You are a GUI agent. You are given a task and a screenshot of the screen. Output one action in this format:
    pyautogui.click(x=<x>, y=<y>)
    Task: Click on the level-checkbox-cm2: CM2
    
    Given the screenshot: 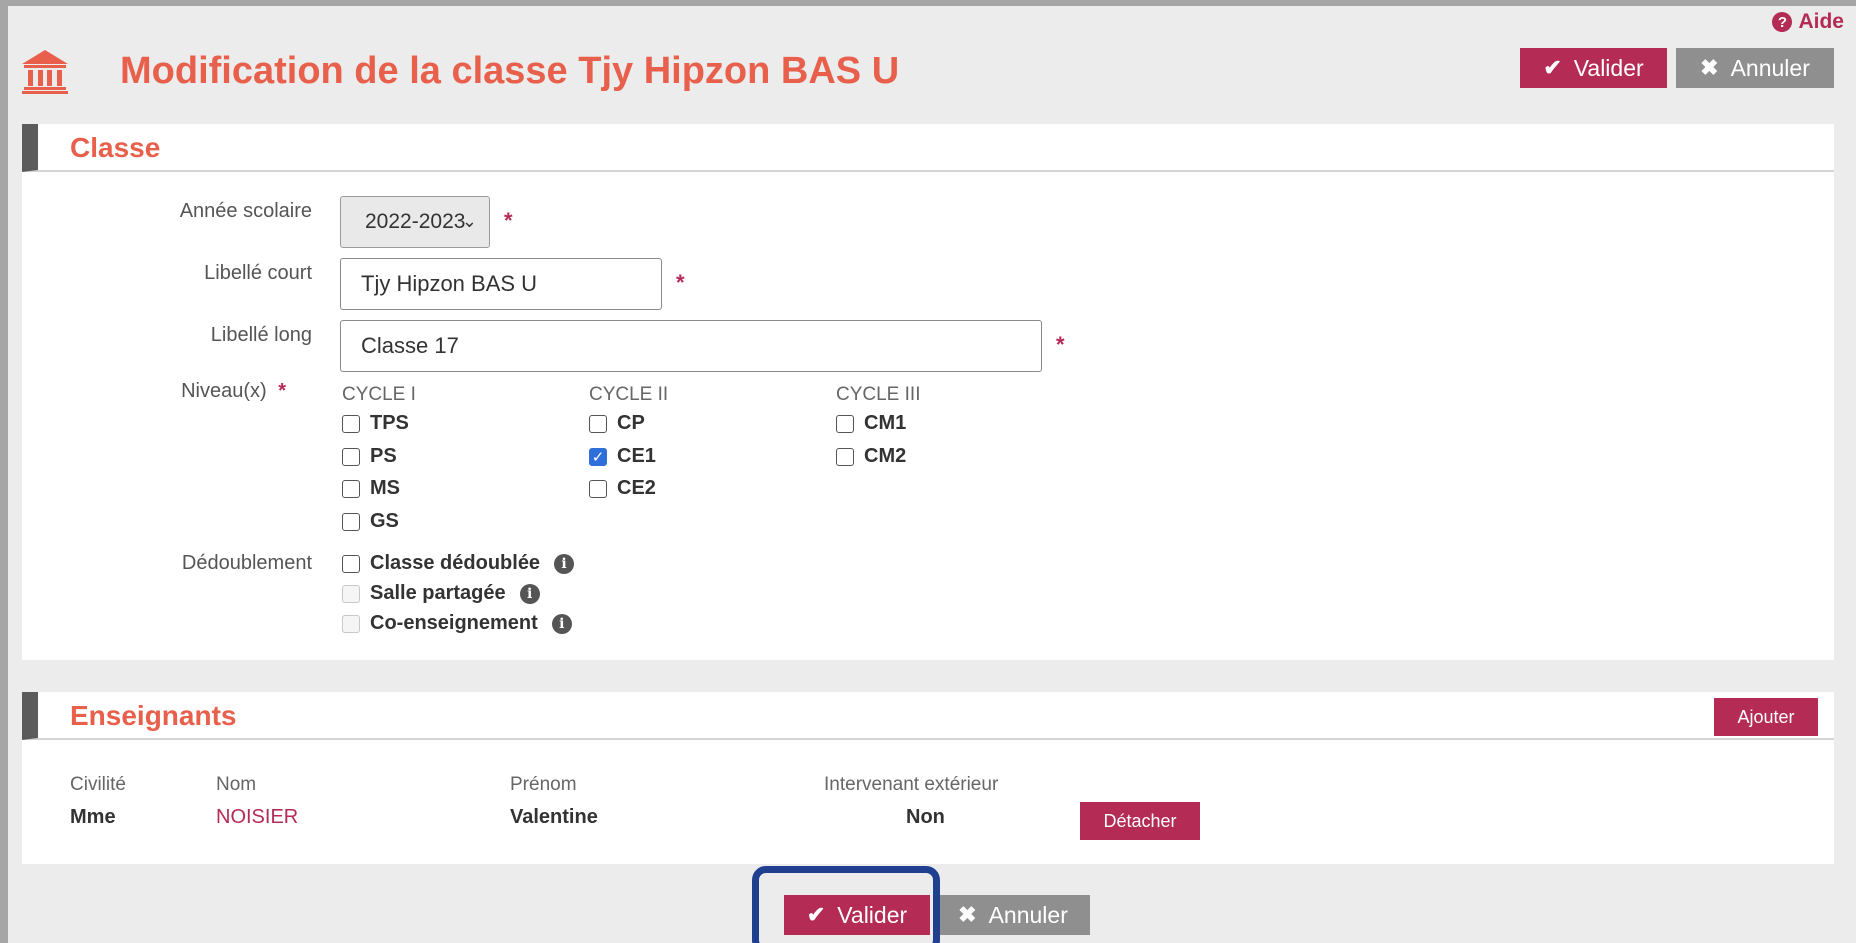 What is the action you would take?
    pyautogui.click(x=871, y=456)
    